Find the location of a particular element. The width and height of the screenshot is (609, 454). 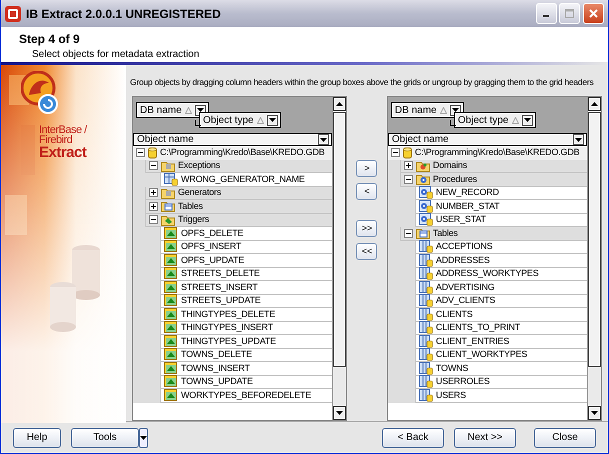

object-name: ADDRESS_WORKTYPES is located at coordinates (487, 273).